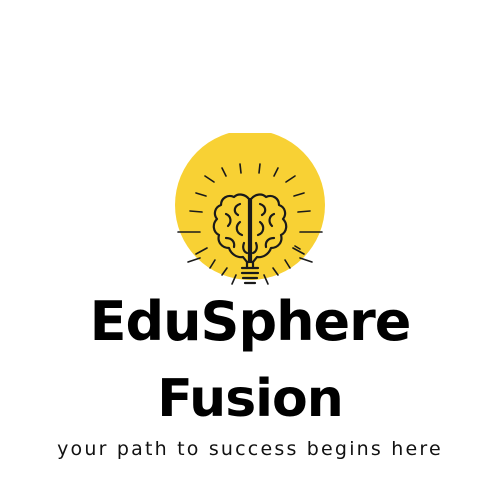 This screenshot has height=500, width=500. Describe the element at coordinates (250, 209) in the screenshot. I see `lightbulb-brain-icon` at that location.